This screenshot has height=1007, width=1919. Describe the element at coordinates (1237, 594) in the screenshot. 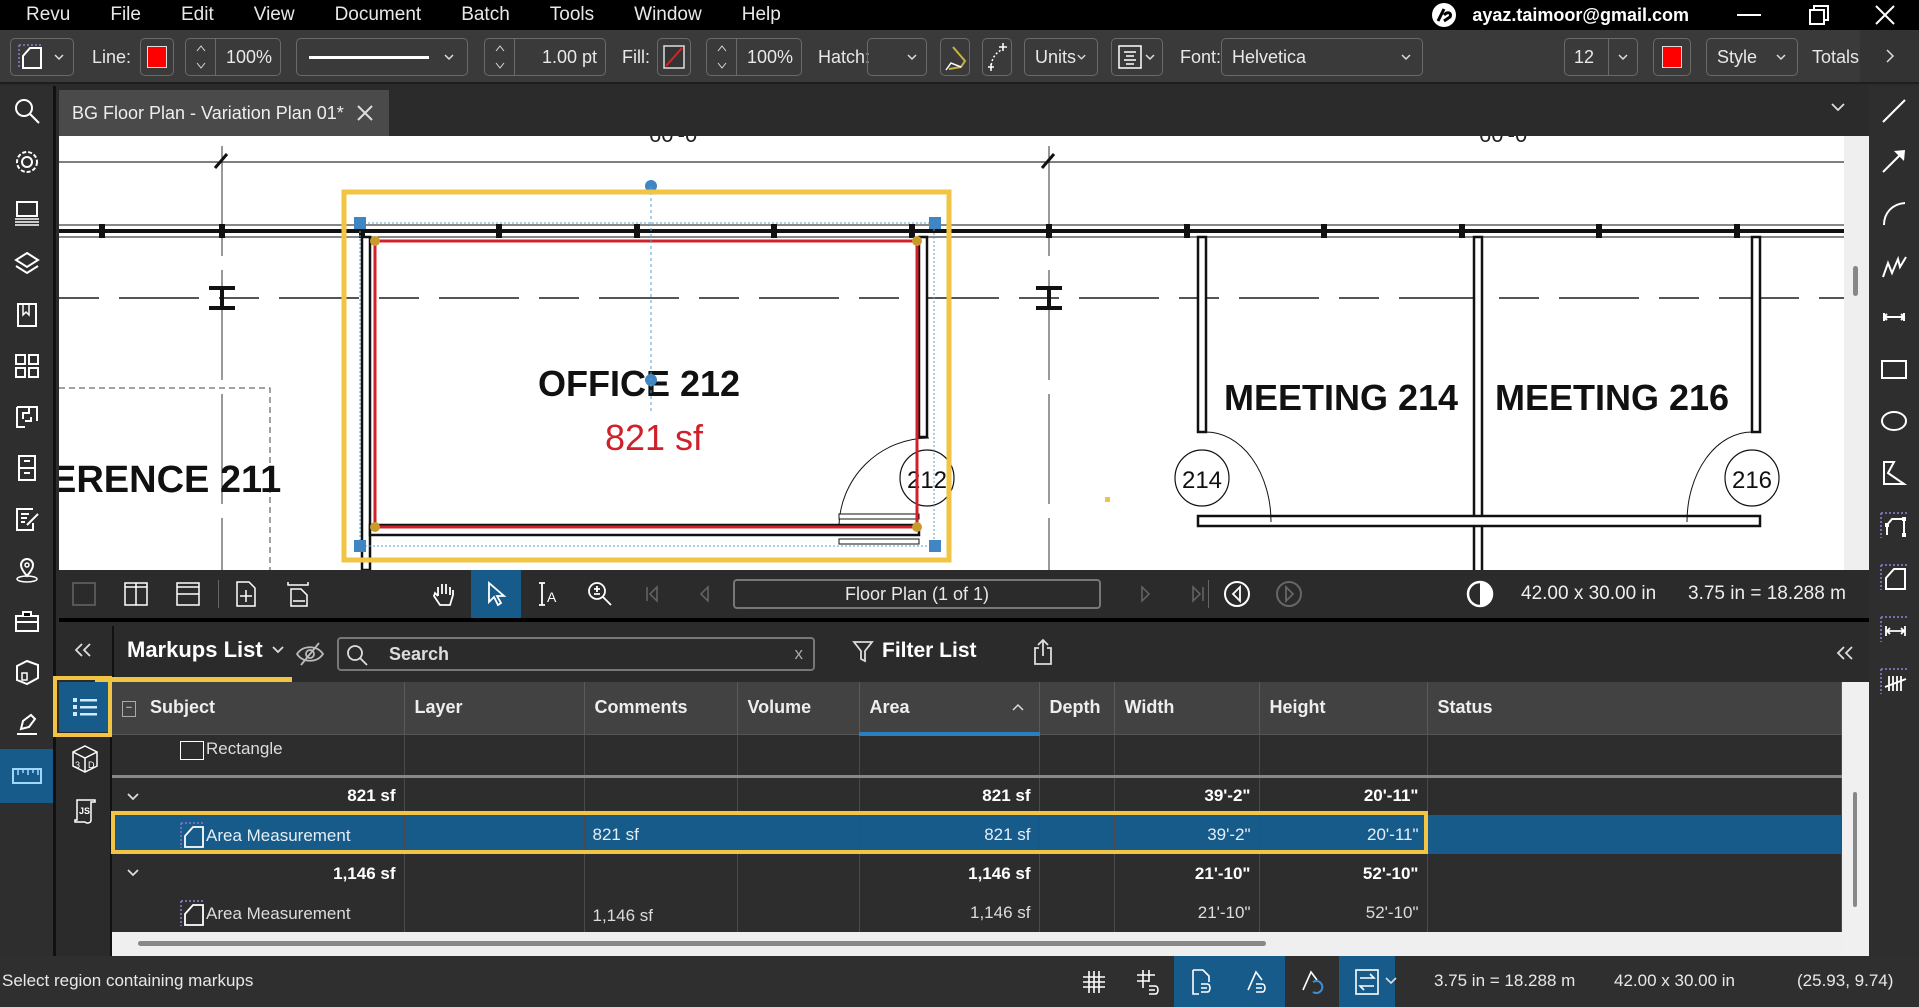

I see `previous-view-button` at that location.